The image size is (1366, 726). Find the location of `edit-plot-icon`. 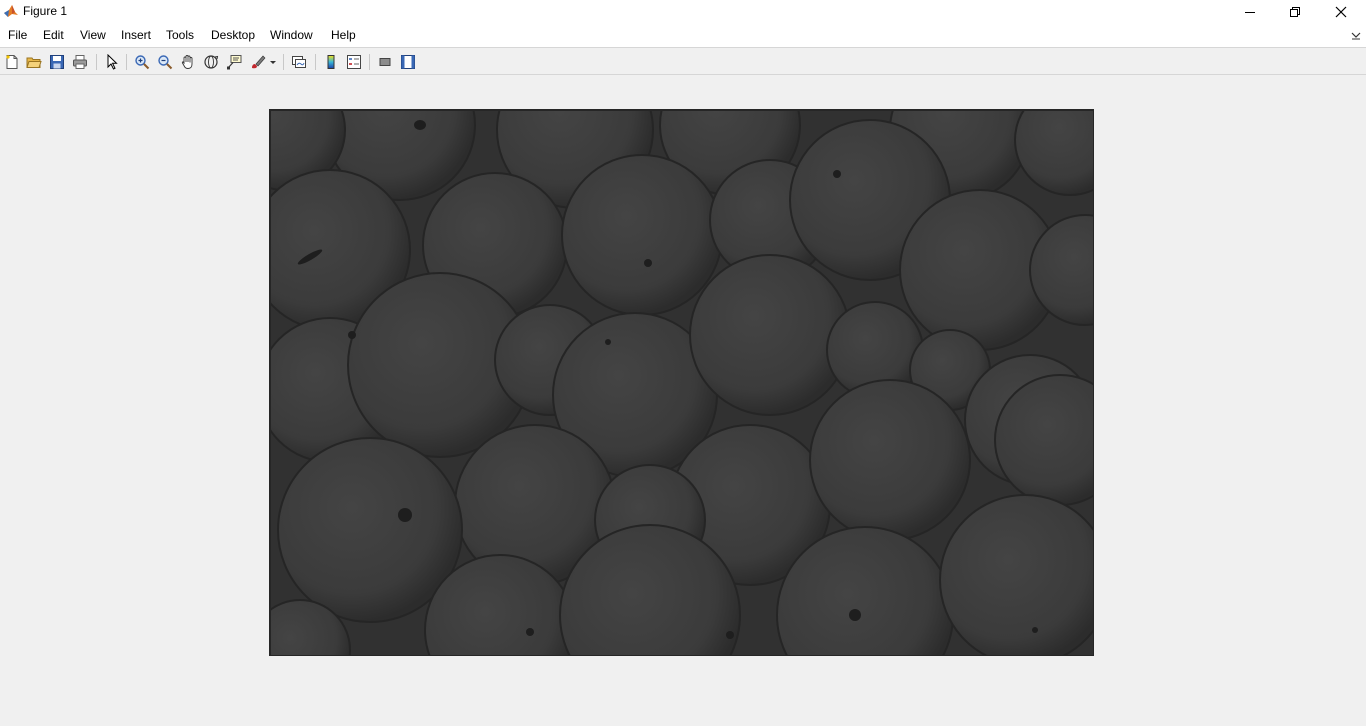

edit-plot-icon is located at coordinates (112, 62).